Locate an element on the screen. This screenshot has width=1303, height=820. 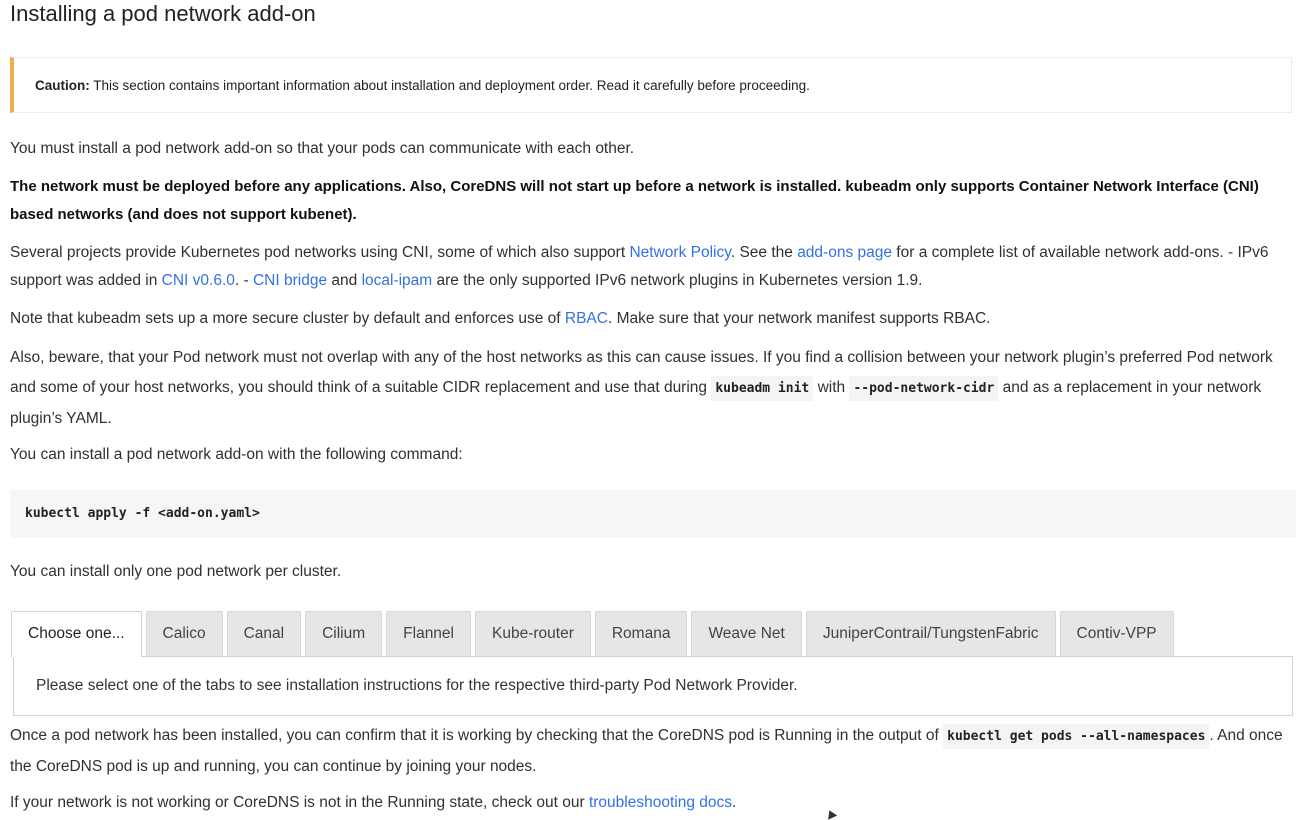
network-policy-link: Network Policy is located at coordinates (679, 252).